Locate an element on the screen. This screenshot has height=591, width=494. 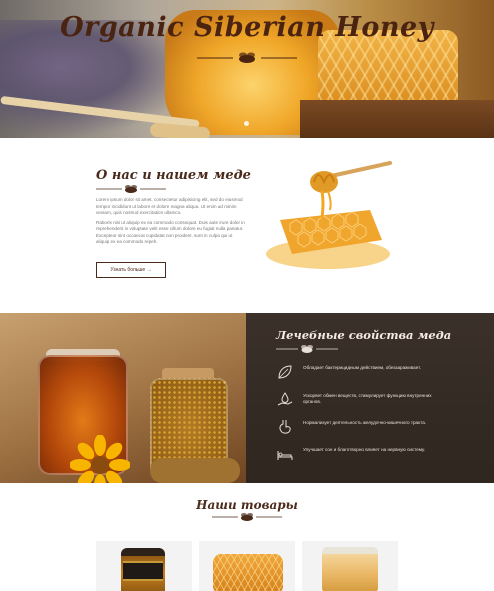
honey-jars-photo is located at coordinates (123, 398).